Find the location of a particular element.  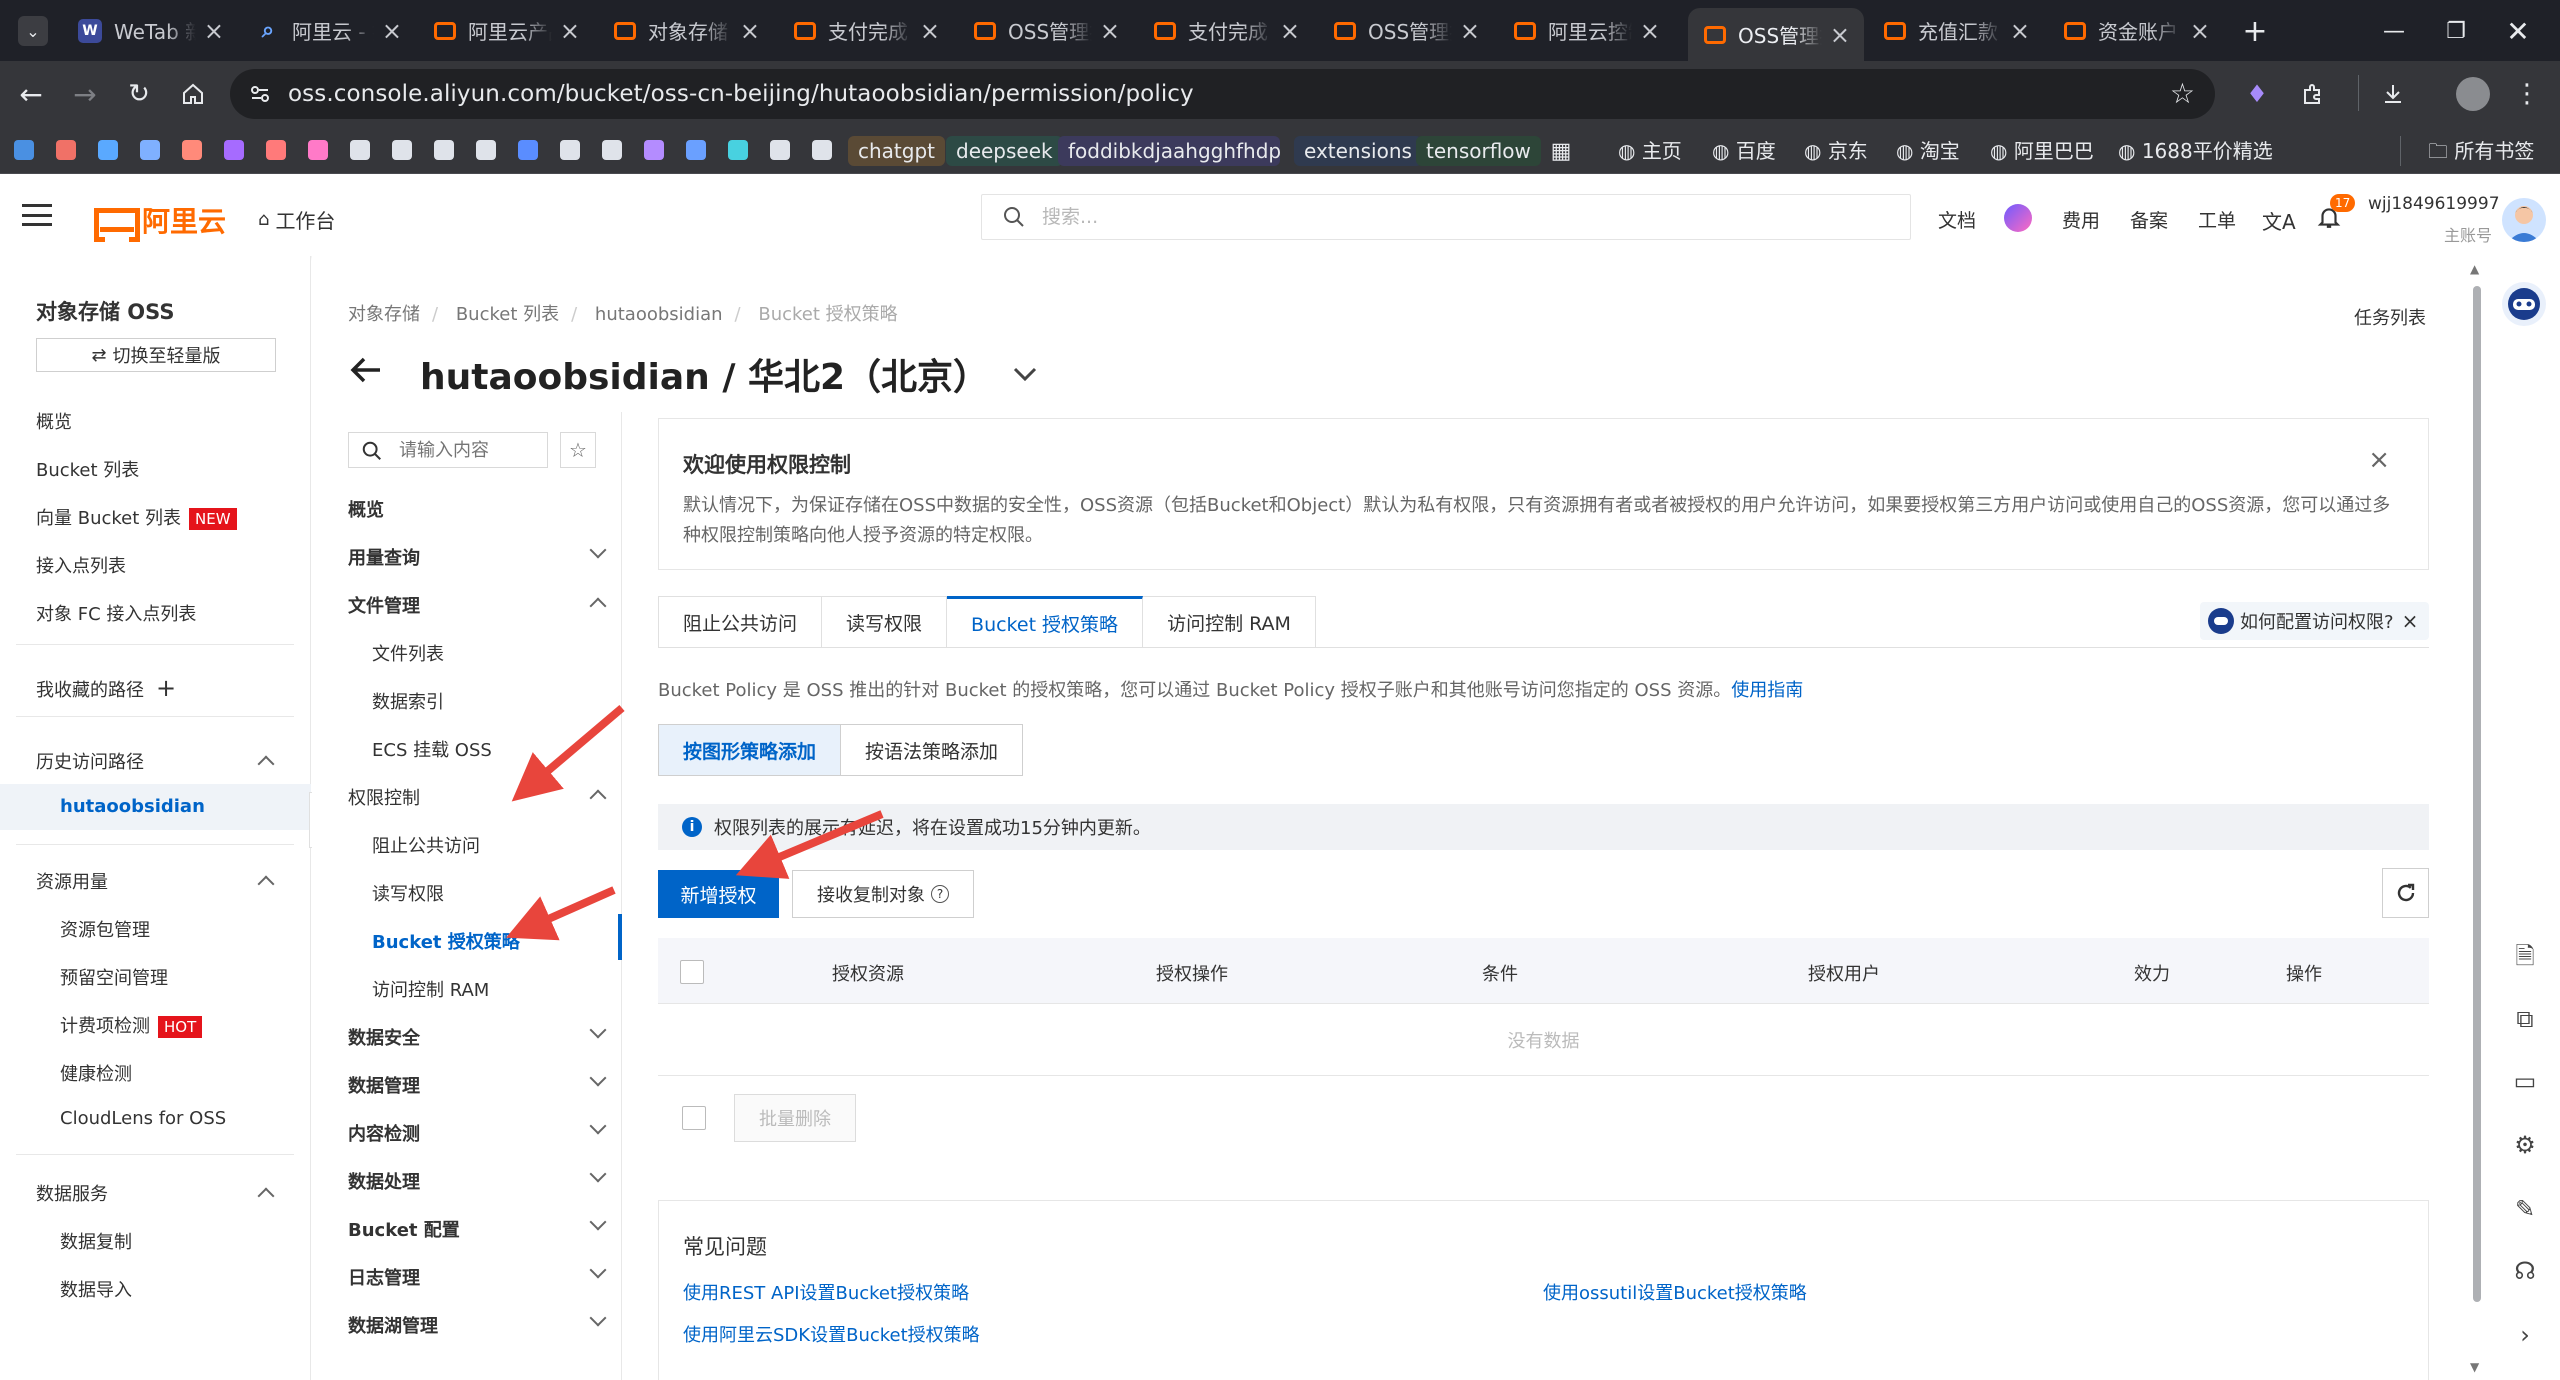

tab-aliyun-4: OSS管理控制台× is located at coordinates (1046, 30).